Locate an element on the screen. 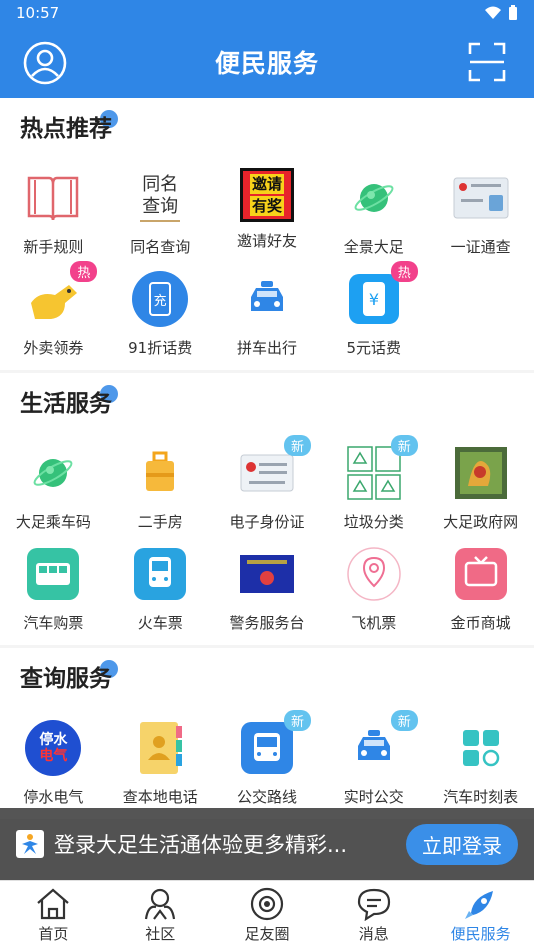 The image size is (534, 950). status-icons is located at coordinates (501, 13).